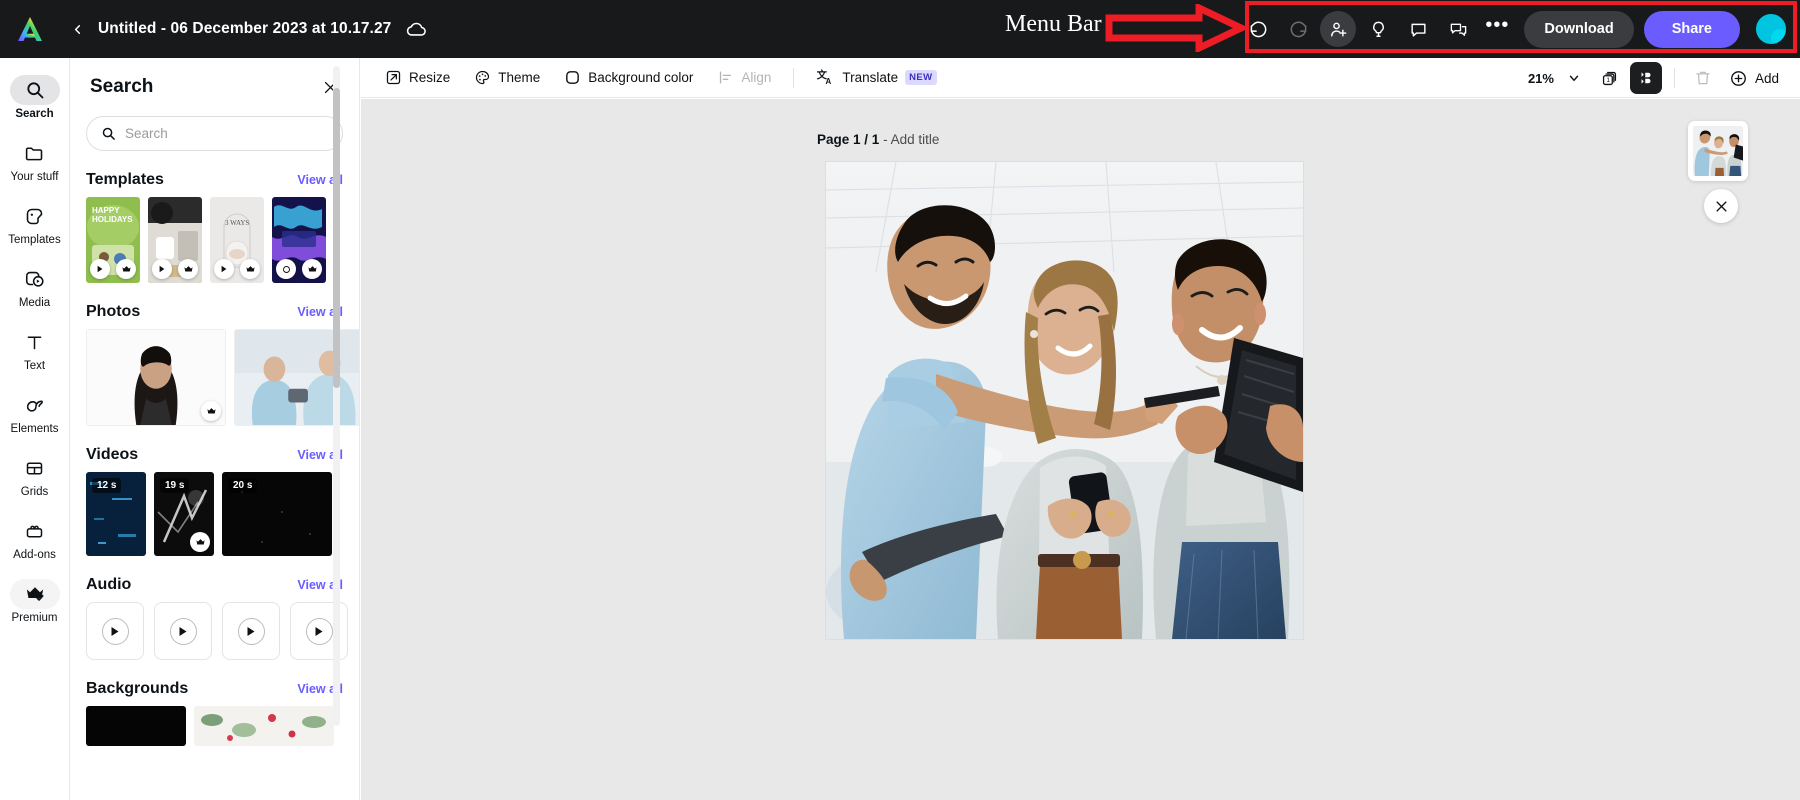 This screenshot has width=1800, height=800. Describe the element at coordinates (911, 139) in the screenshot. I see `add-title-placeholder: - Add title` at that location.